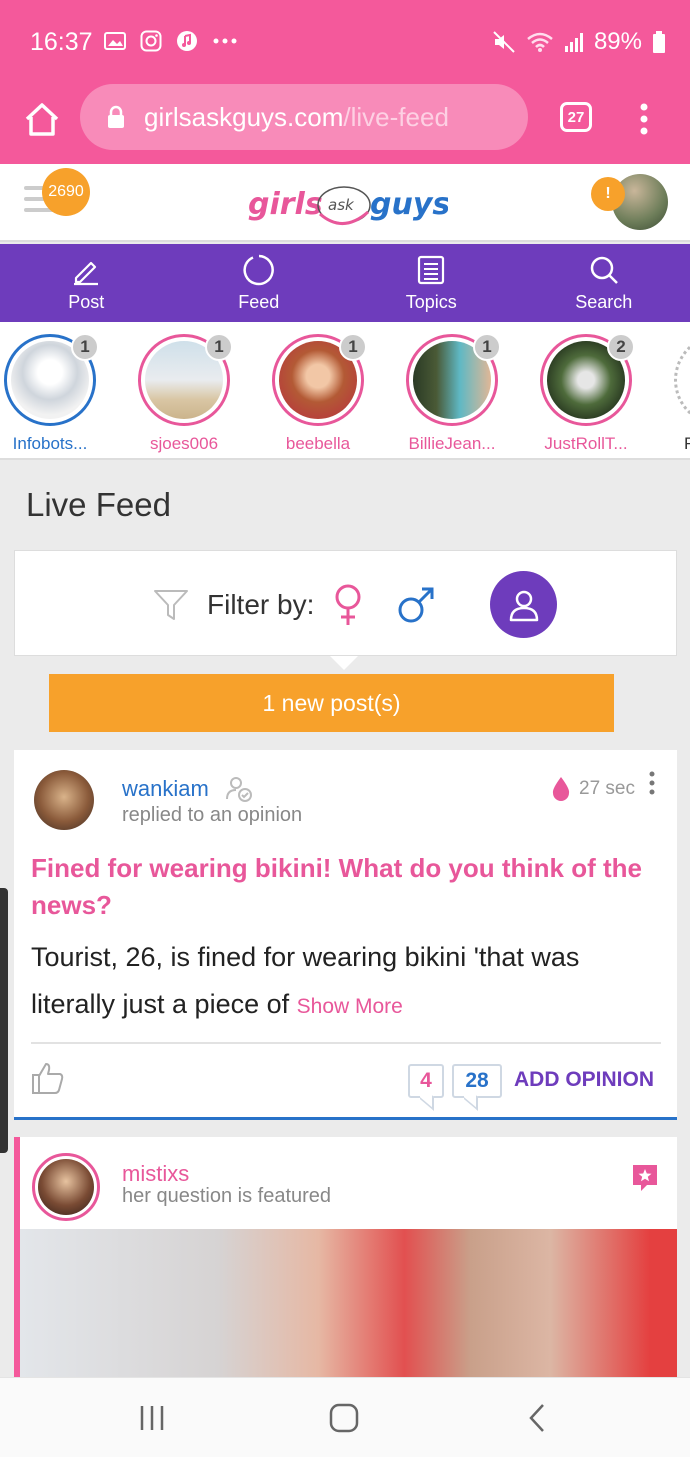 This screenshot has width=690, height=1457. I want to click on circle-feed-icon, so click(258, 269).